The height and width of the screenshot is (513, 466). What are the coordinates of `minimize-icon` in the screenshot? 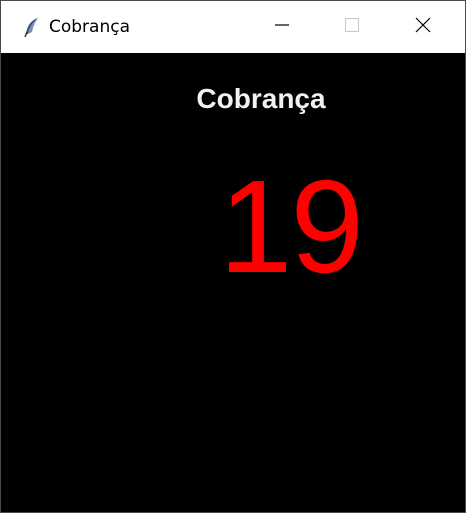 It's located at (282, 27).